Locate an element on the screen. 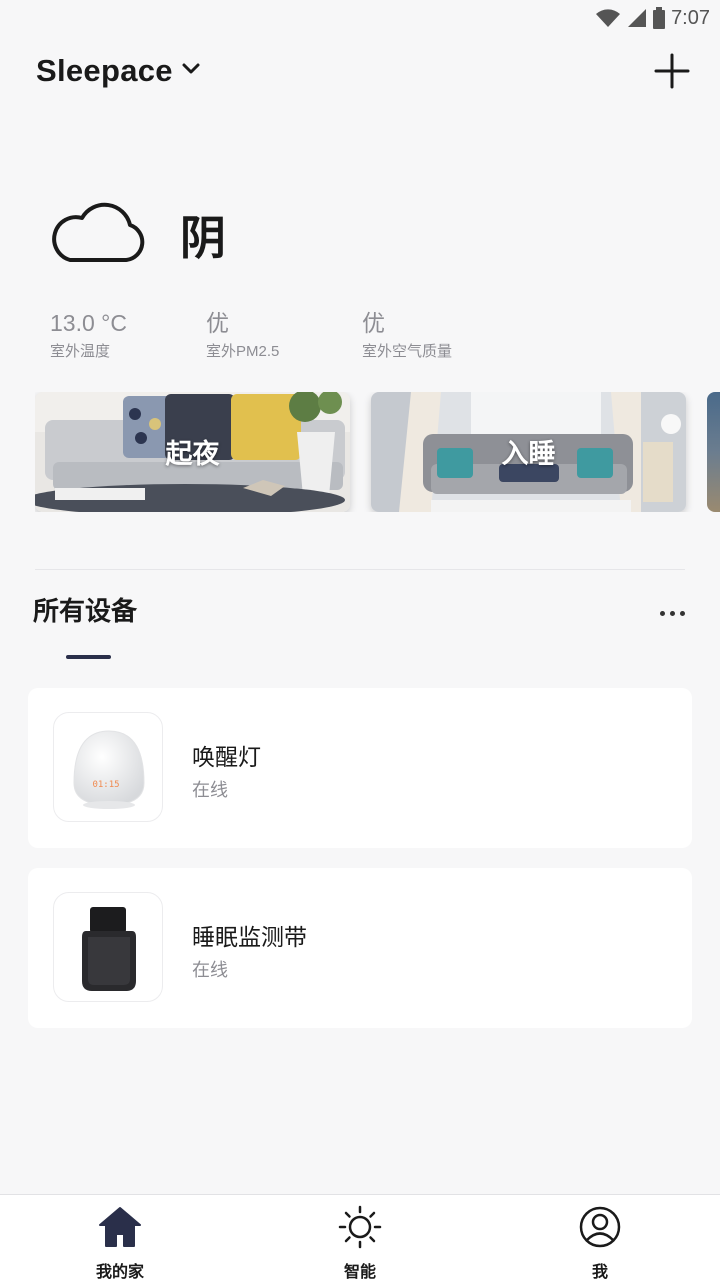 This screenshot has height=1280, width=720. device-card-wake-light: 01:15 唤醒灯 在线 is located at coordinates (360, 768).